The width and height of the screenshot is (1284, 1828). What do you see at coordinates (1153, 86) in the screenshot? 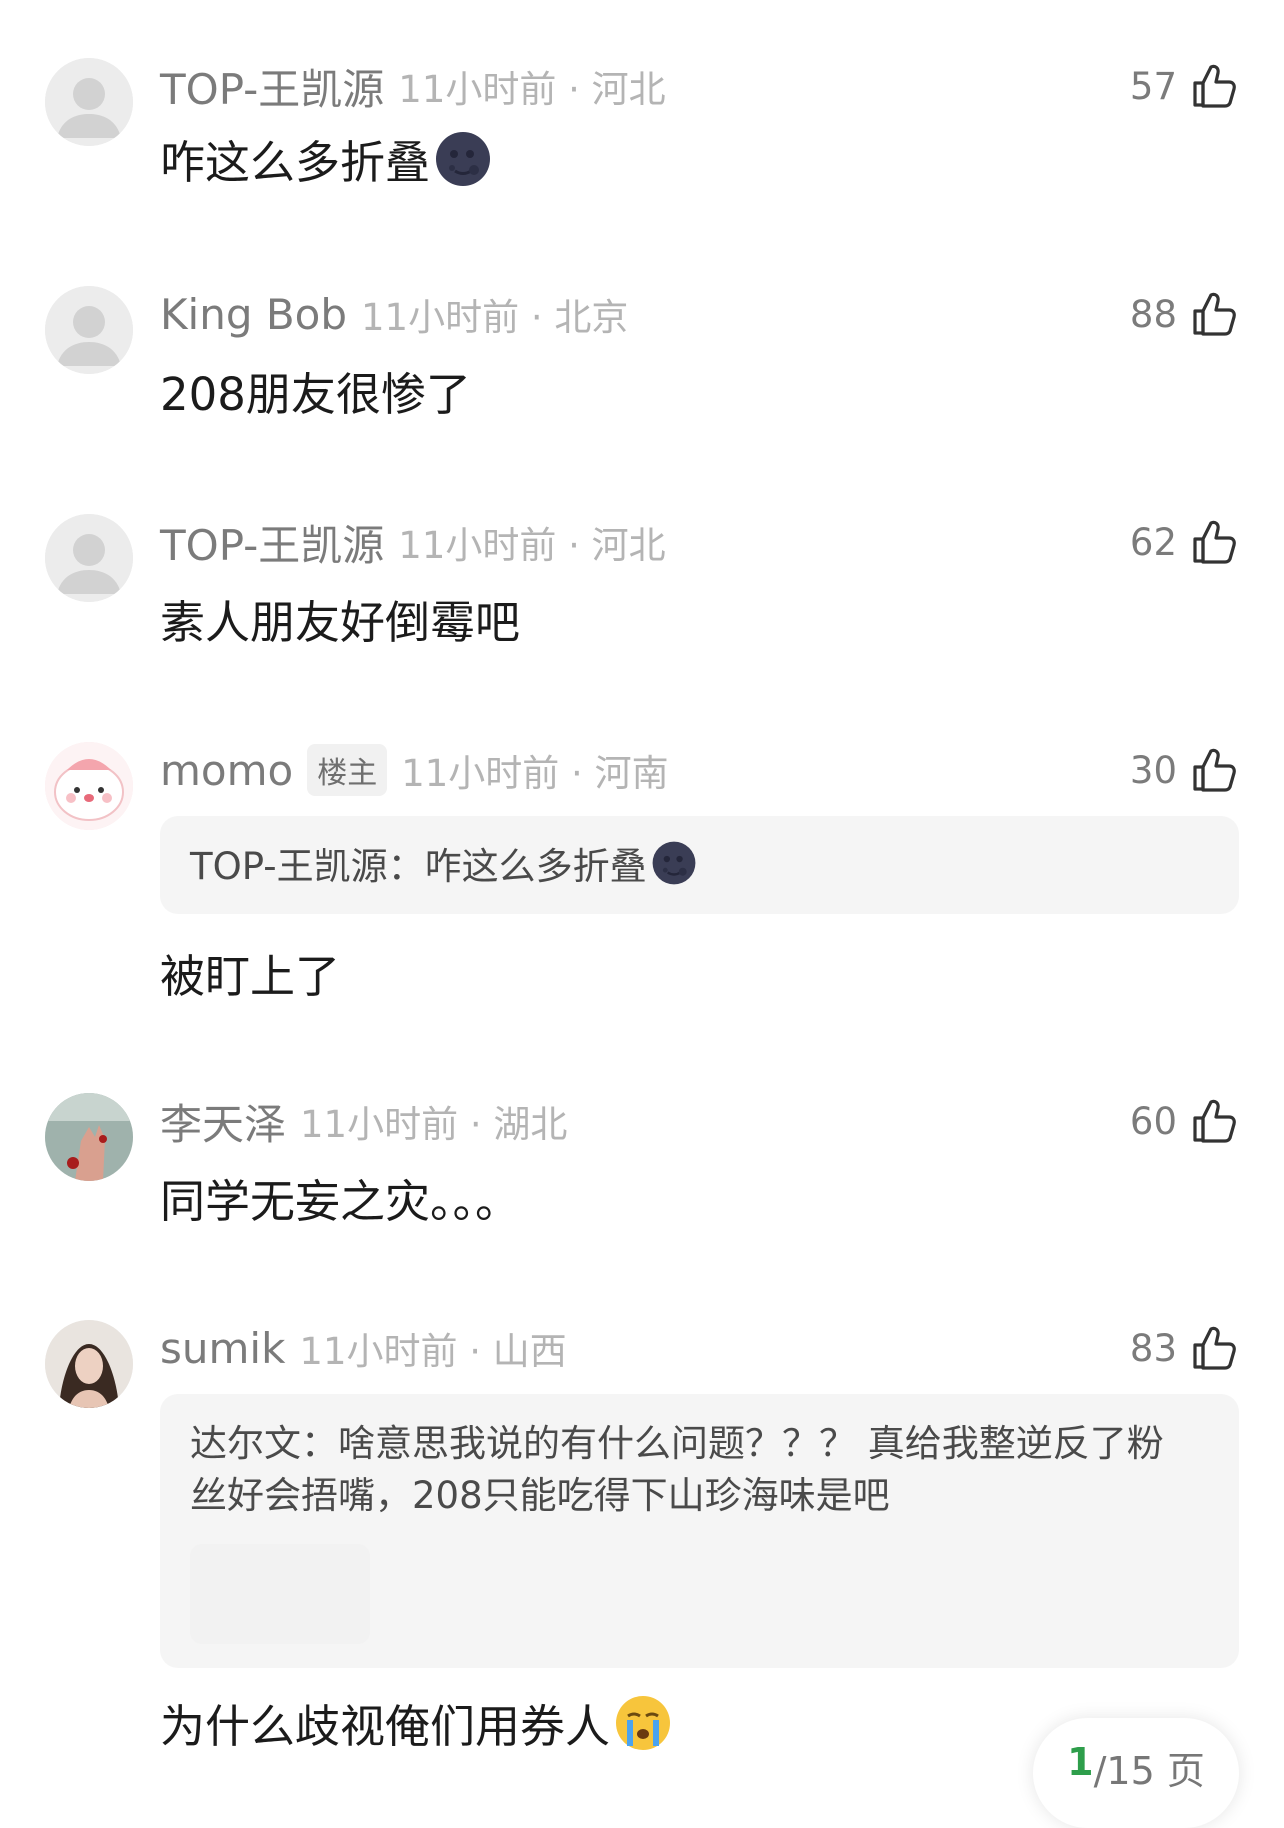
I see `like-count: 57` at bounding box center [1153, 86].